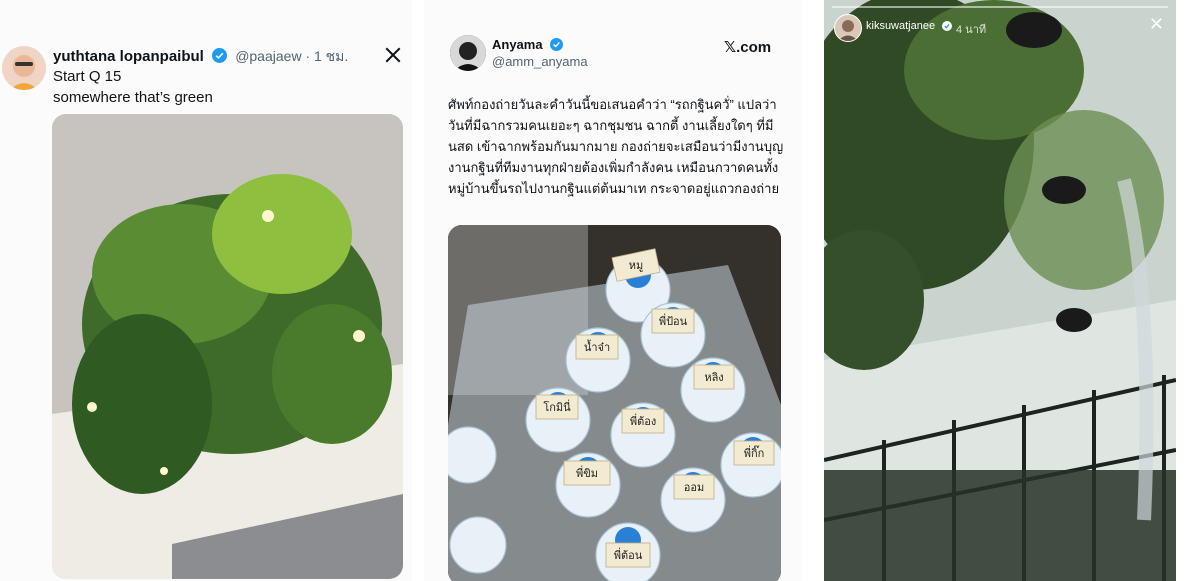  I want to click on author-line: Anyama, so click(528, 45).